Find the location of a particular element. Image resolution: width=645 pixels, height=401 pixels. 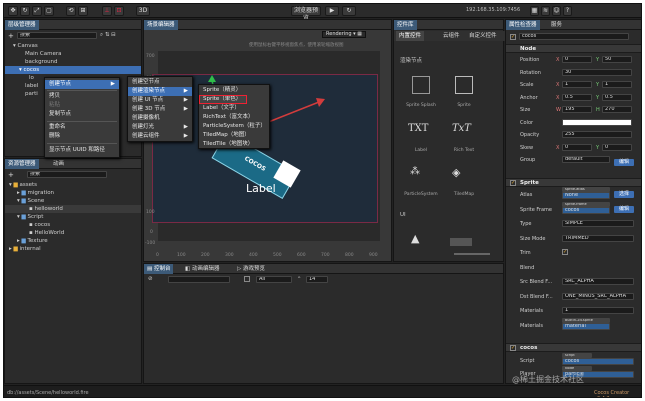

menu-item-sprite: Sprite（精灵） is located at coordinates (234, 90).